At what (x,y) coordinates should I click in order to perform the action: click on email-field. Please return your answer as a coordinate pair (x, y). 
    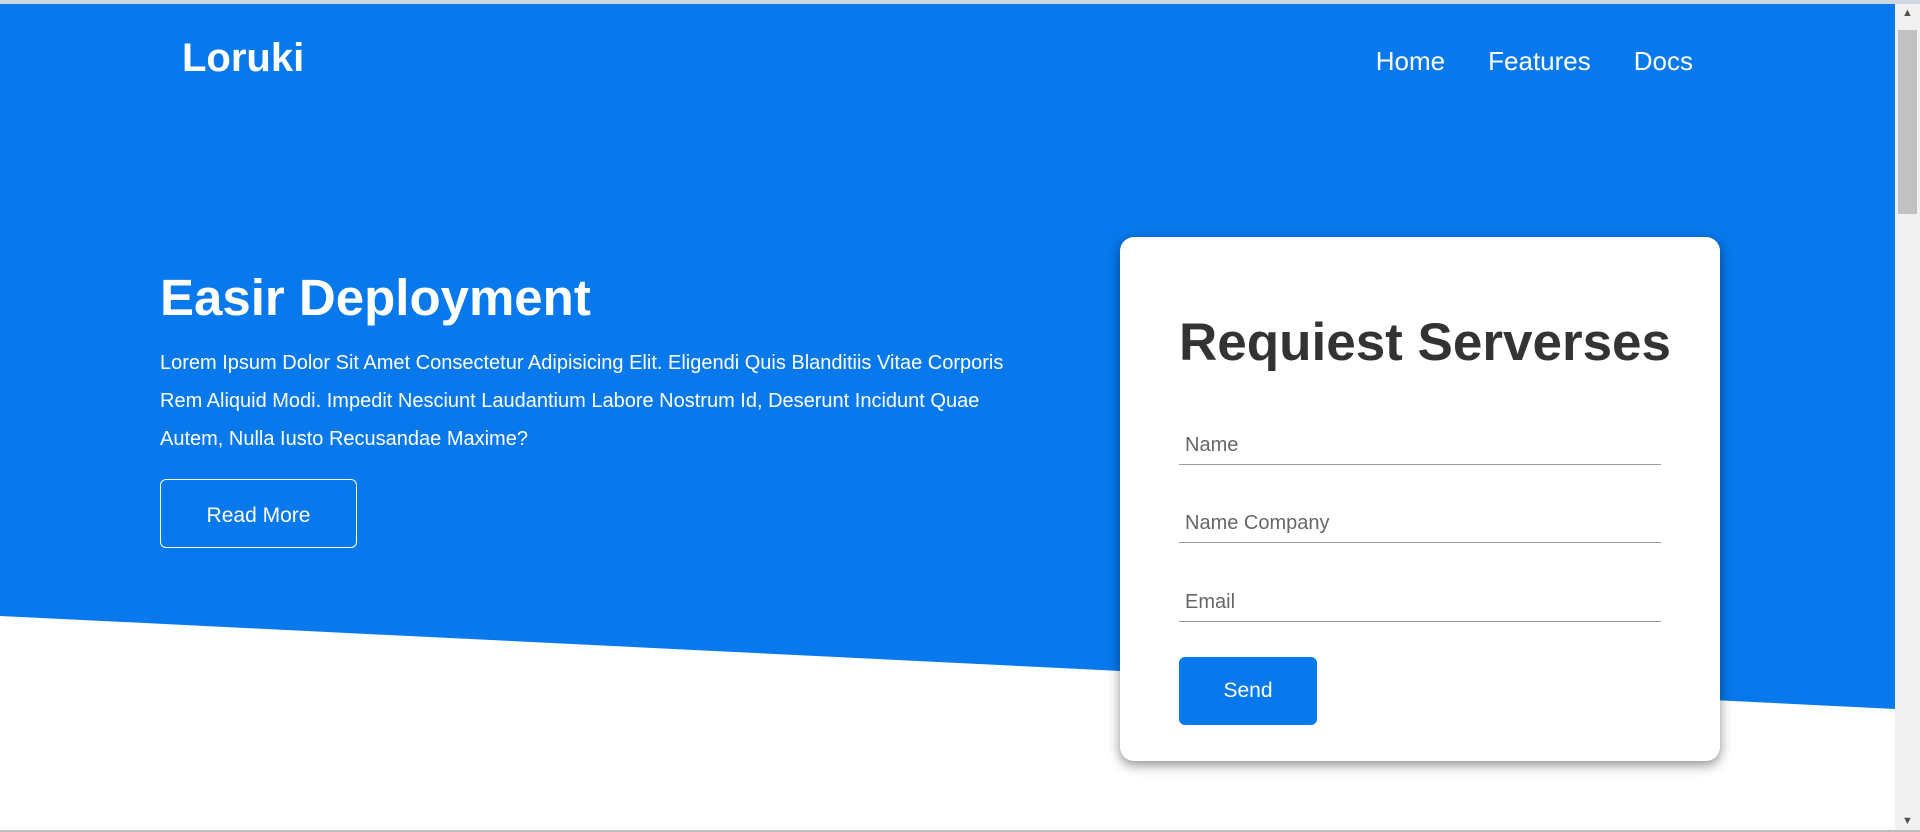
    Looking at the image, I should click on (1420, 603).